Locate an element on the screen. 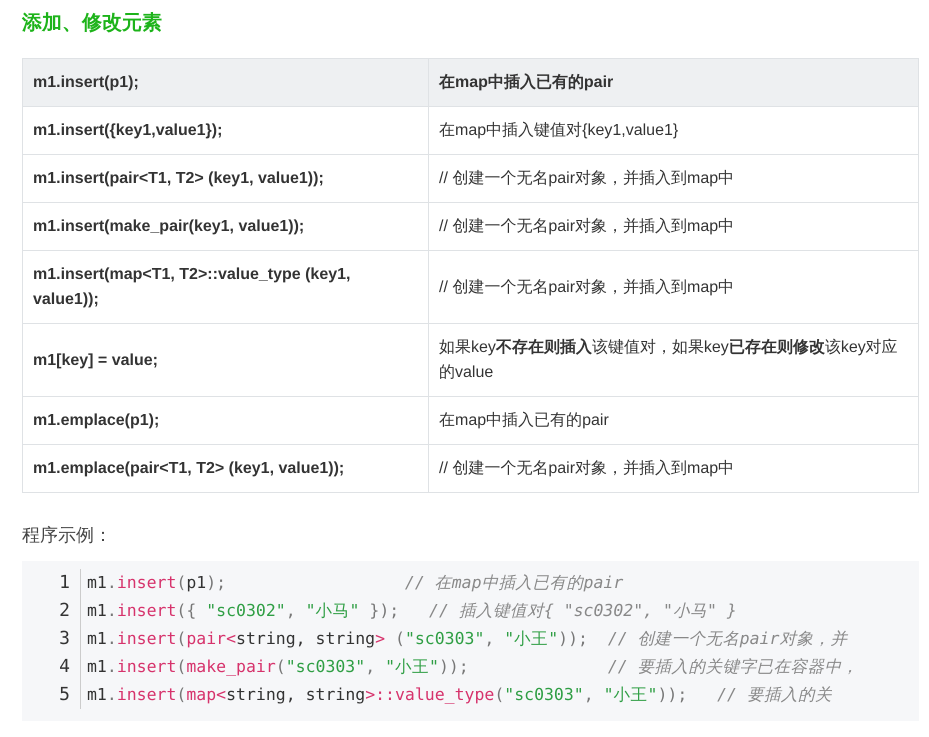  line-number: 5 is located at coordinates (51, 695).